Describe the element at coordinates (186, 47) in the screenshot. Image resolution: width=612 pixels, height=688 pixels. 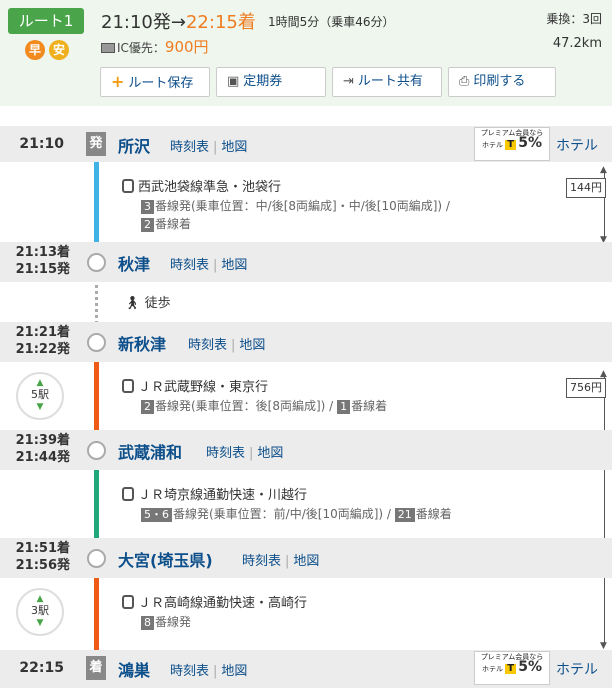
I see `fare-total: 900円` at that location.